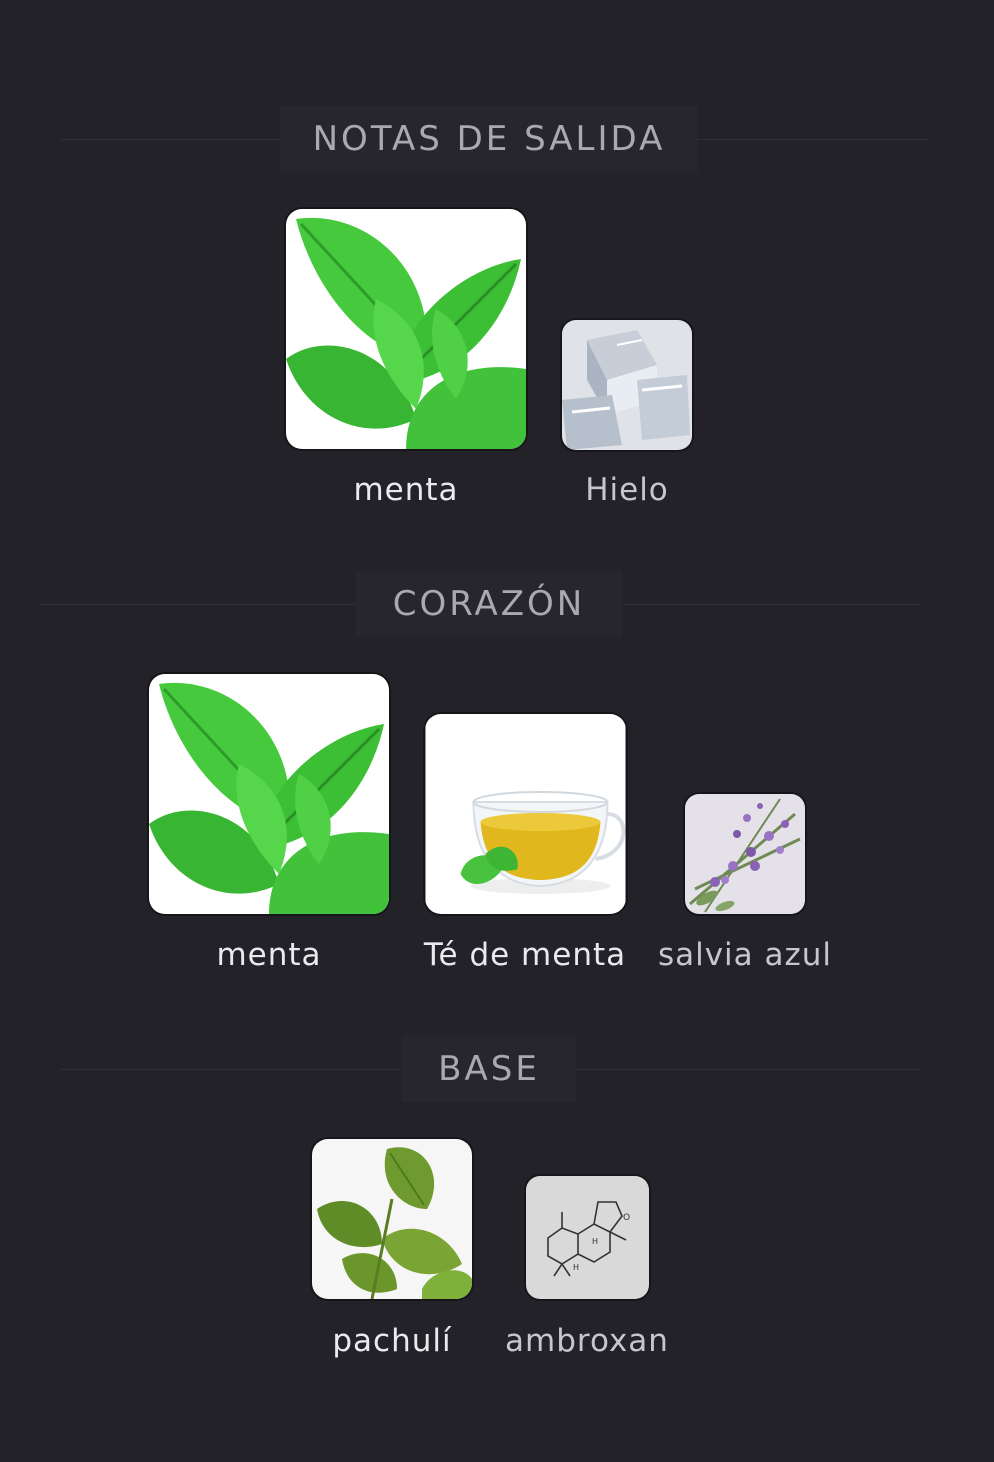 The image size is (994, 1462). I want to click on note-image-menta-top, so click(406, 329).